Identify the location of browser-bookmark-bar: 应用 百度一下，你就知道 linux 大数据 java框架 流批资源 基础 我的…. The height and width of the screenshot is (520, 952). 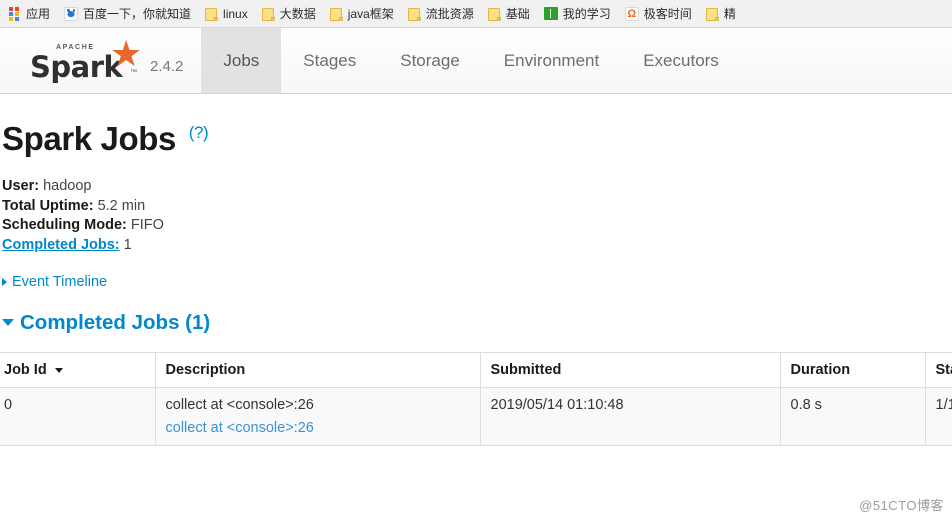
(476, 14).